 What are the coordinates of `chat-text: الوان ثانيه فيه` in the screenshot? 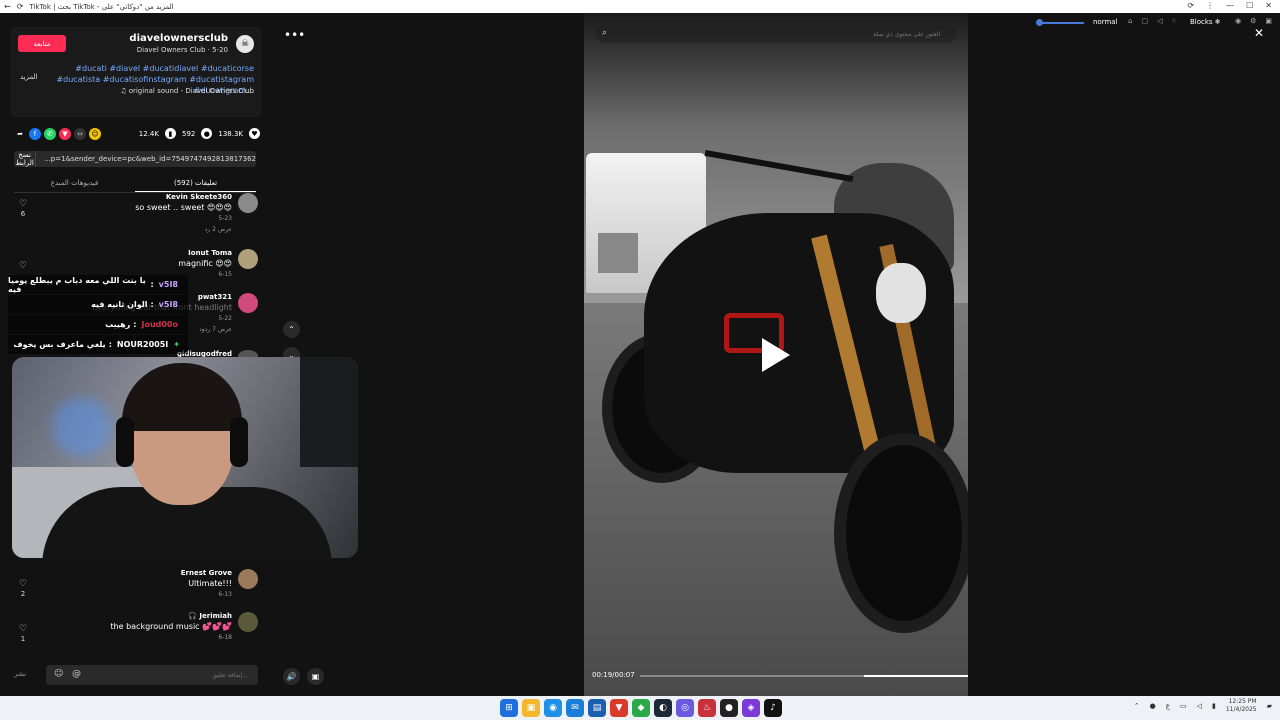 It's located at (119, 304).